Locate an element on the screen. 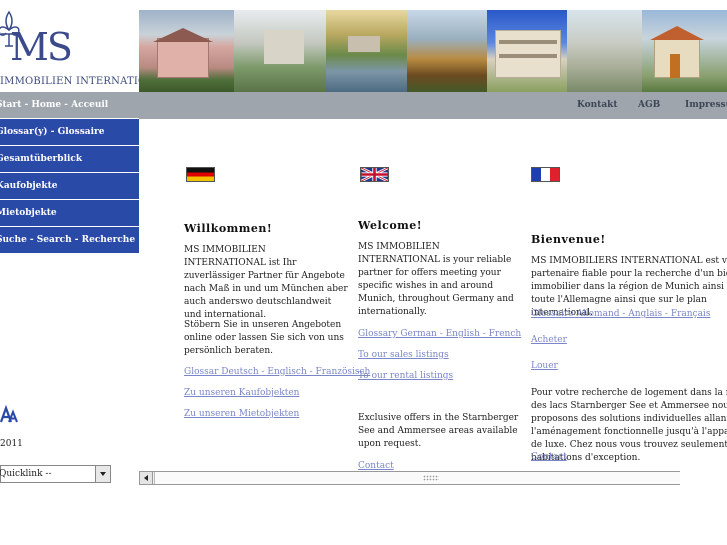 Image resolution: width=727 pixels, height=545 pixels. photo-garden is located at coordinates (280, 51).